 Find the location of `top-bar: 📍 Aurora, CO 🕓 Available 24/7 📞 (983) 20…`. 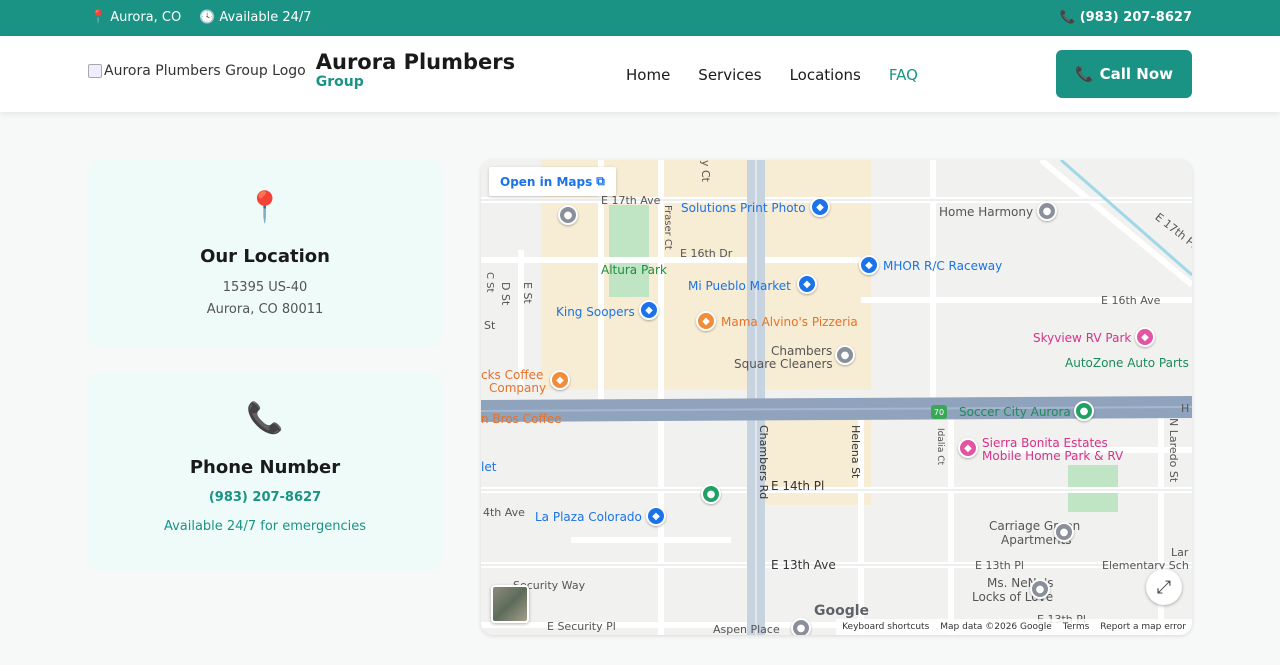

top-bar: 📍 Aurora, CO 🕓 Available 24/7 📞 (983) 20… is located at coordinates (640, 18).